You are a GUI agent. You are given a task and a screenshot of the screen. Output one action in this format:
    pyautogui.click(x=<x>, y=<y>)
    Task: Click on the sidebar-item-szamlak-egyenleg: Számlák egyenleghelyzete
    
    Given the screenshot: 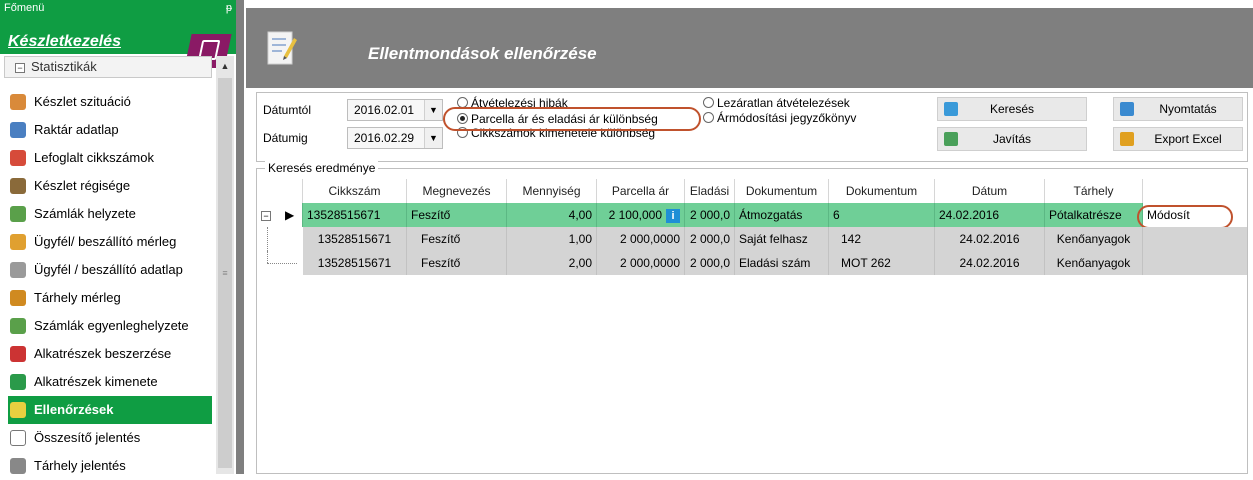 What is the action you would take?
    pyautogui.click(x=110, y=326)
    